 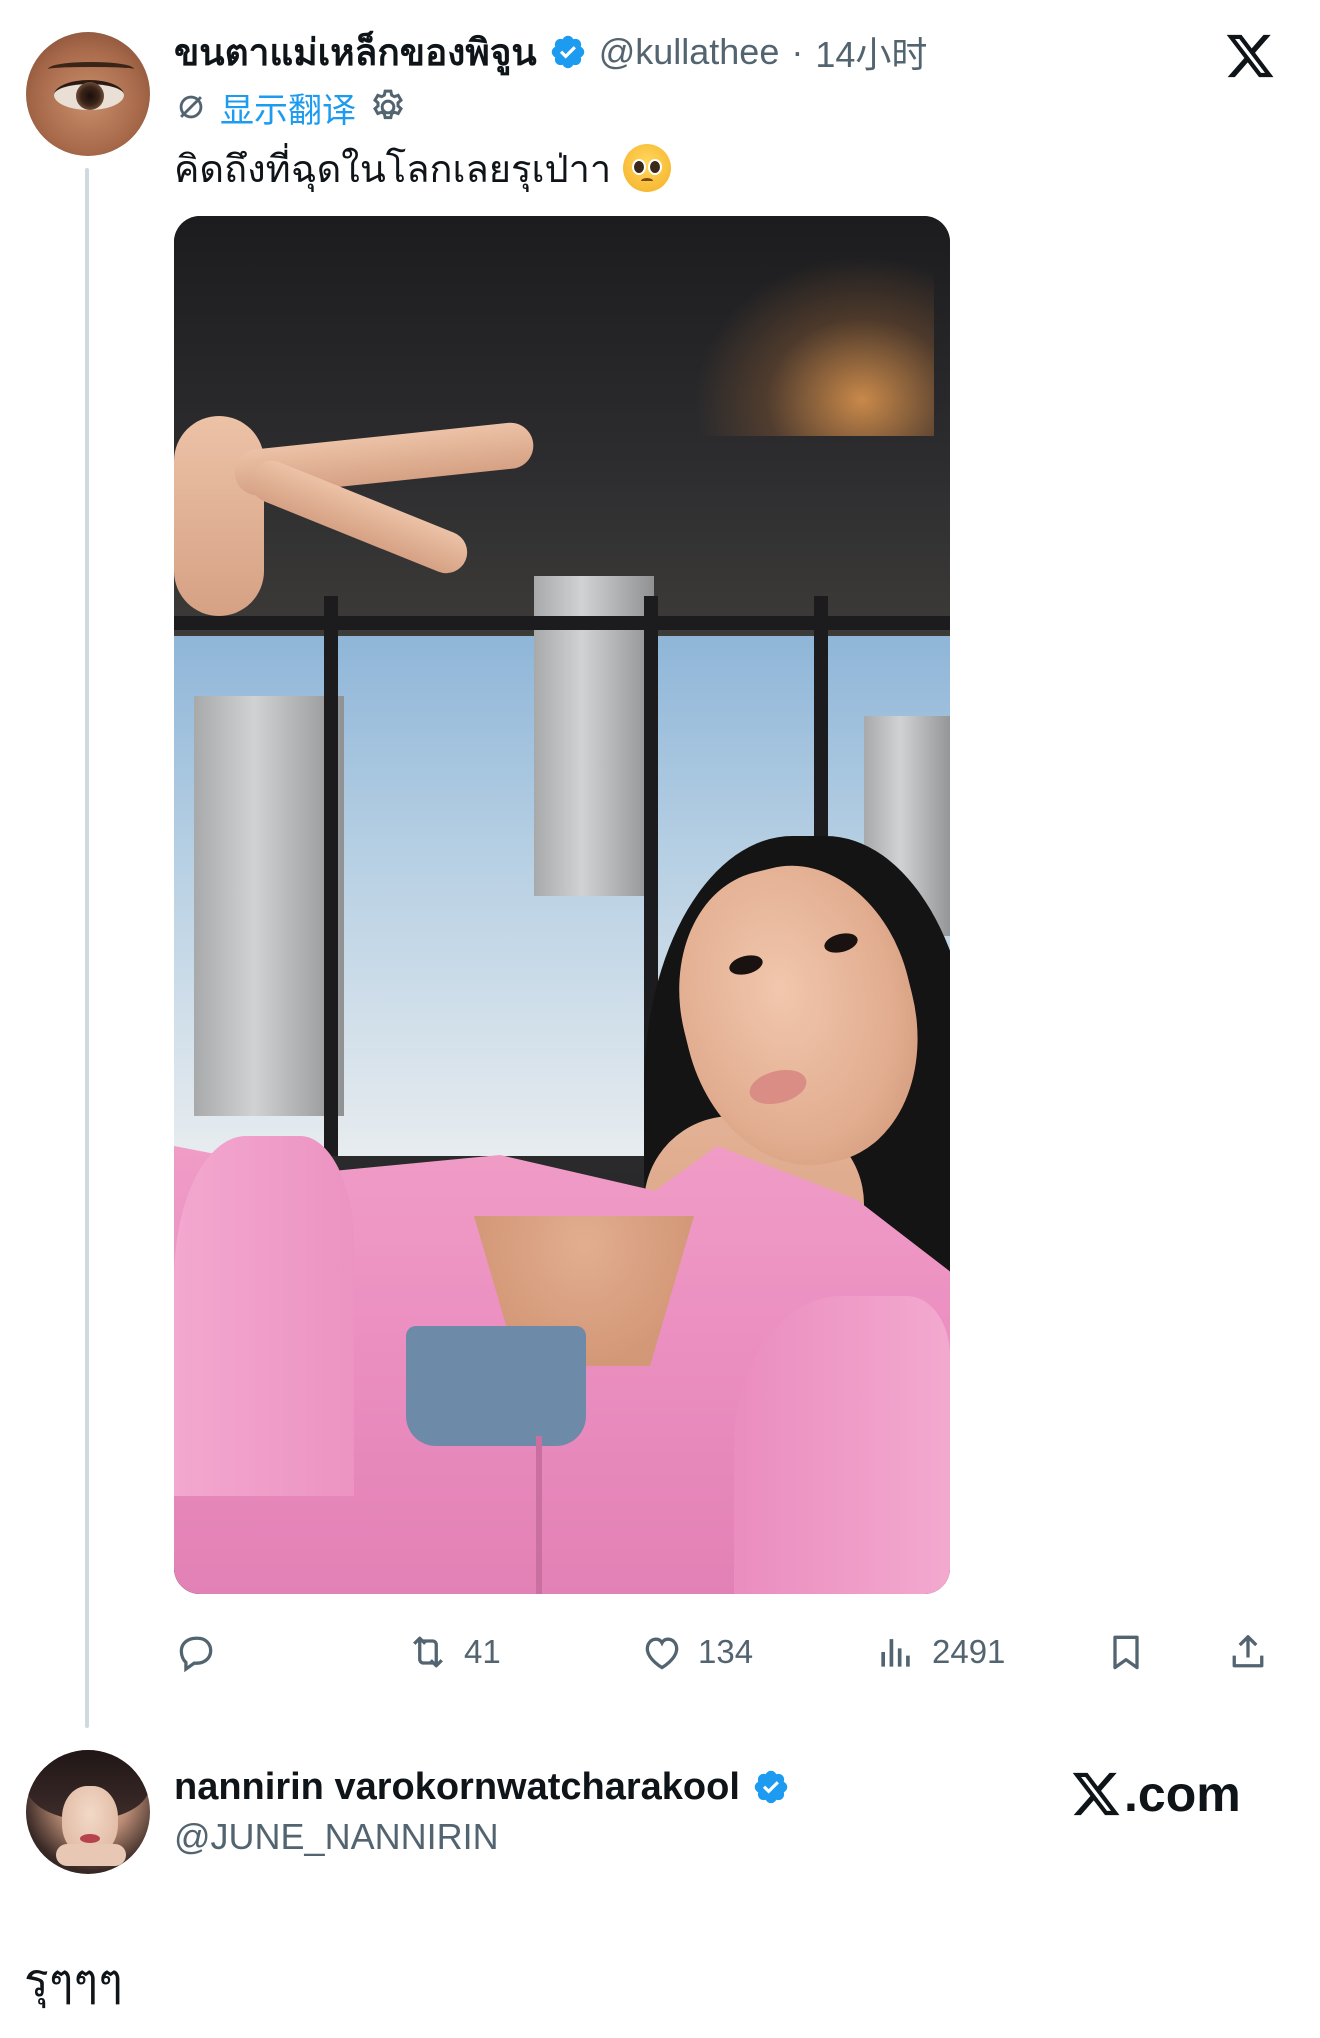 I want to click on share-icon, so click(x=1248, y=1651).